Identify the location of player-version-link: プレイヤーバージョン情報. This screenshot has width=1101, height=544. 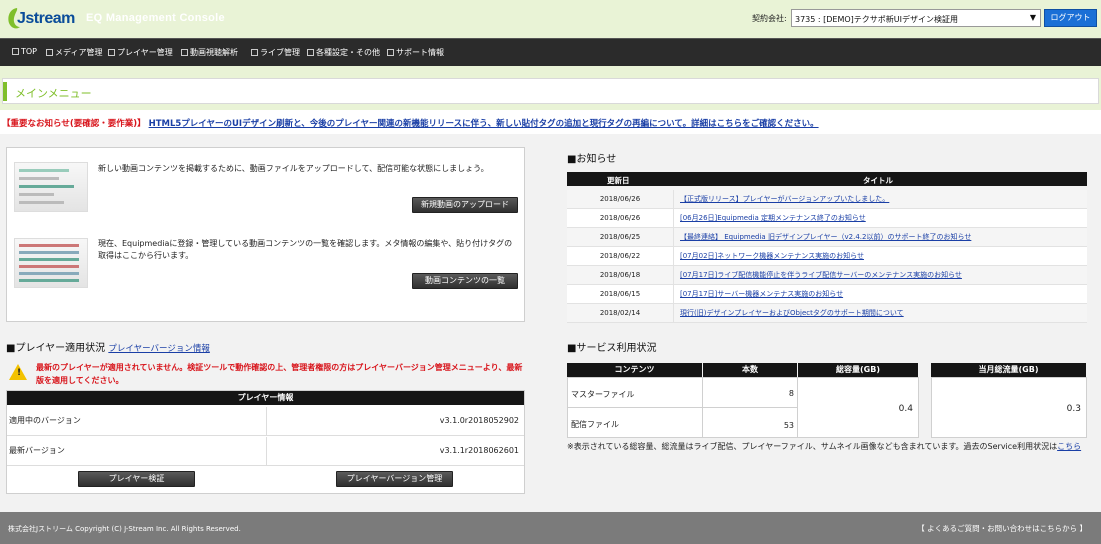
(159, 349).